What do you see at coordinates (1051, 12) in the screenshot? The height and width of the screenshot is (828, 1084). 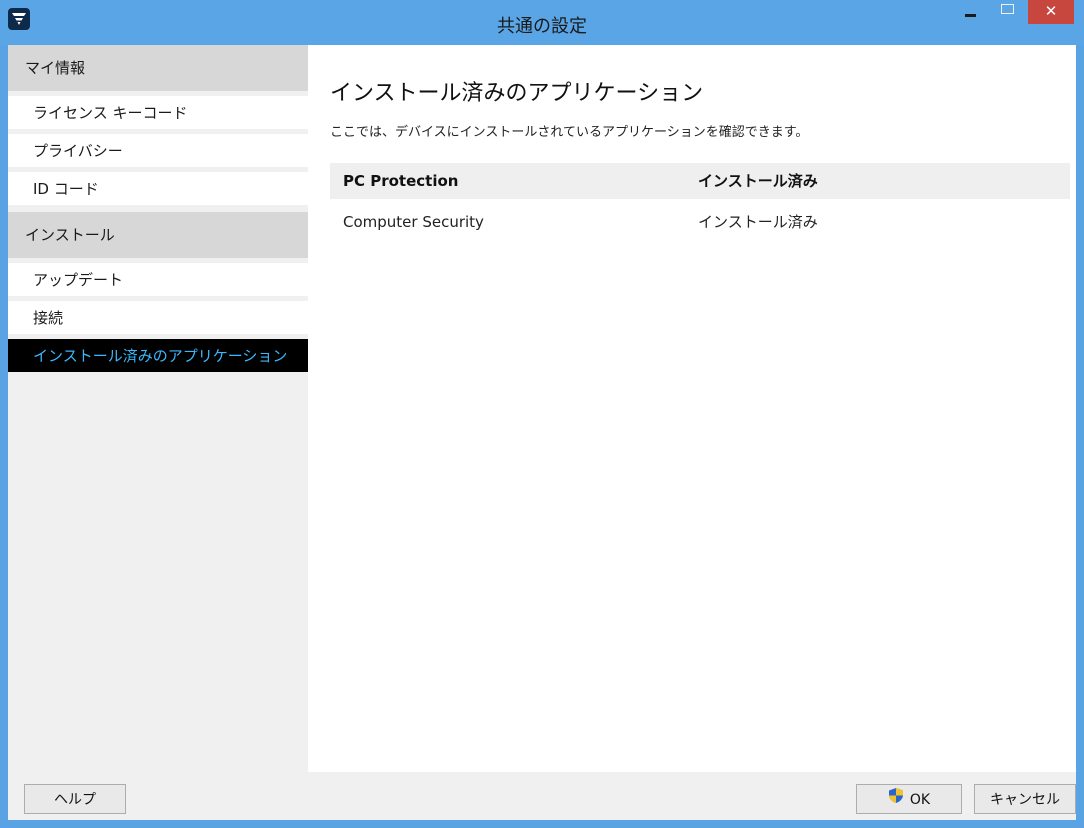 I see `close-icon: ✕` at bounding box center [1051, 12].